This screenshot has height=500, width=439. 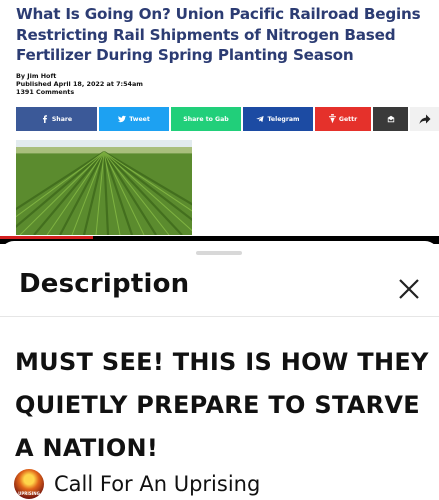 I want to click on facebook-icon, so click(x=44, y=119).